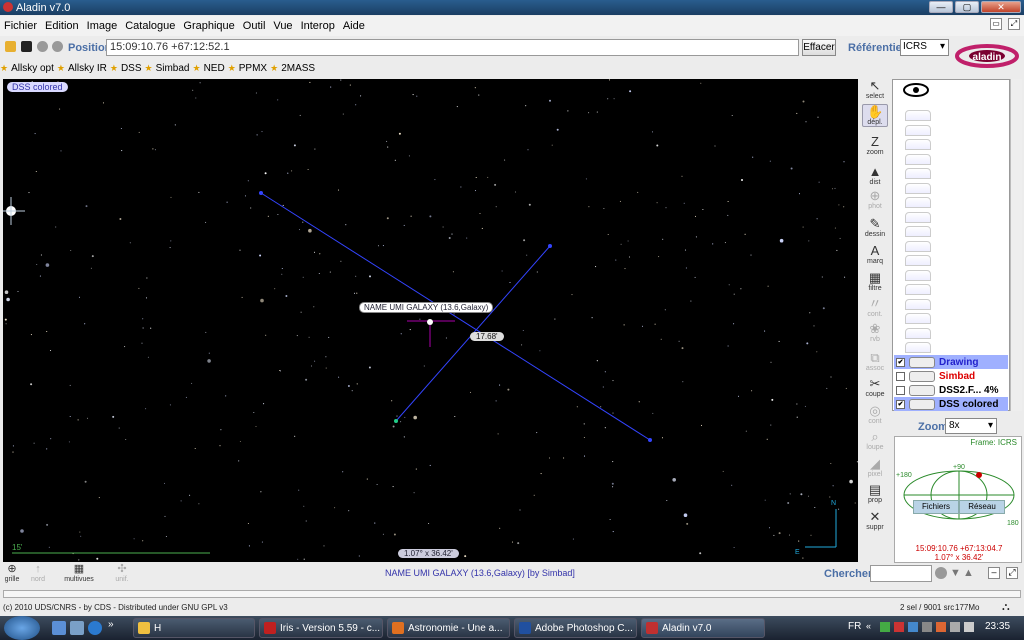  Describe the element at coordinates (59, 628) in the screenshot. I see `show-desktop-icon` at that location.